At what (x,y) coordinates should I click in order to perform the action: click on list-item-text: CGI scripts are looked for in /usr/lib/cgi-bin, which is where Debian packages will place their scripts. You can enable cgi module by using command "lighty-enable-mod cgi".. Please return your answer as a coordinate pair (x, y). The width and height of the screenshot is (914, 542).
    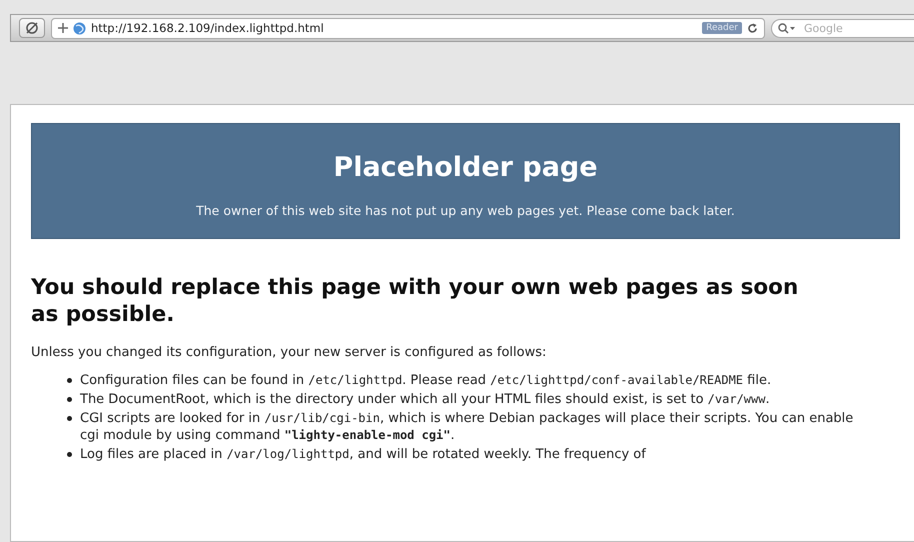
    Looking at the image, I should click on (467, 427).